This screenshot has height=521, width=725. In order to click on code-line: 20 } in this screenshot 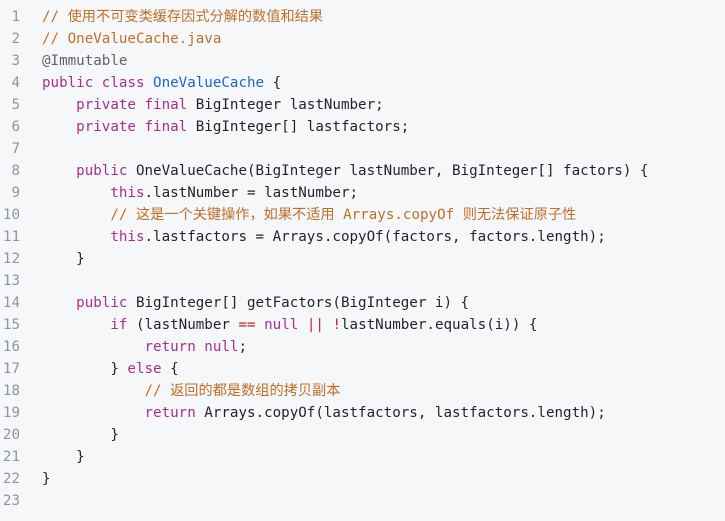, I will do `click(362, 435)`.